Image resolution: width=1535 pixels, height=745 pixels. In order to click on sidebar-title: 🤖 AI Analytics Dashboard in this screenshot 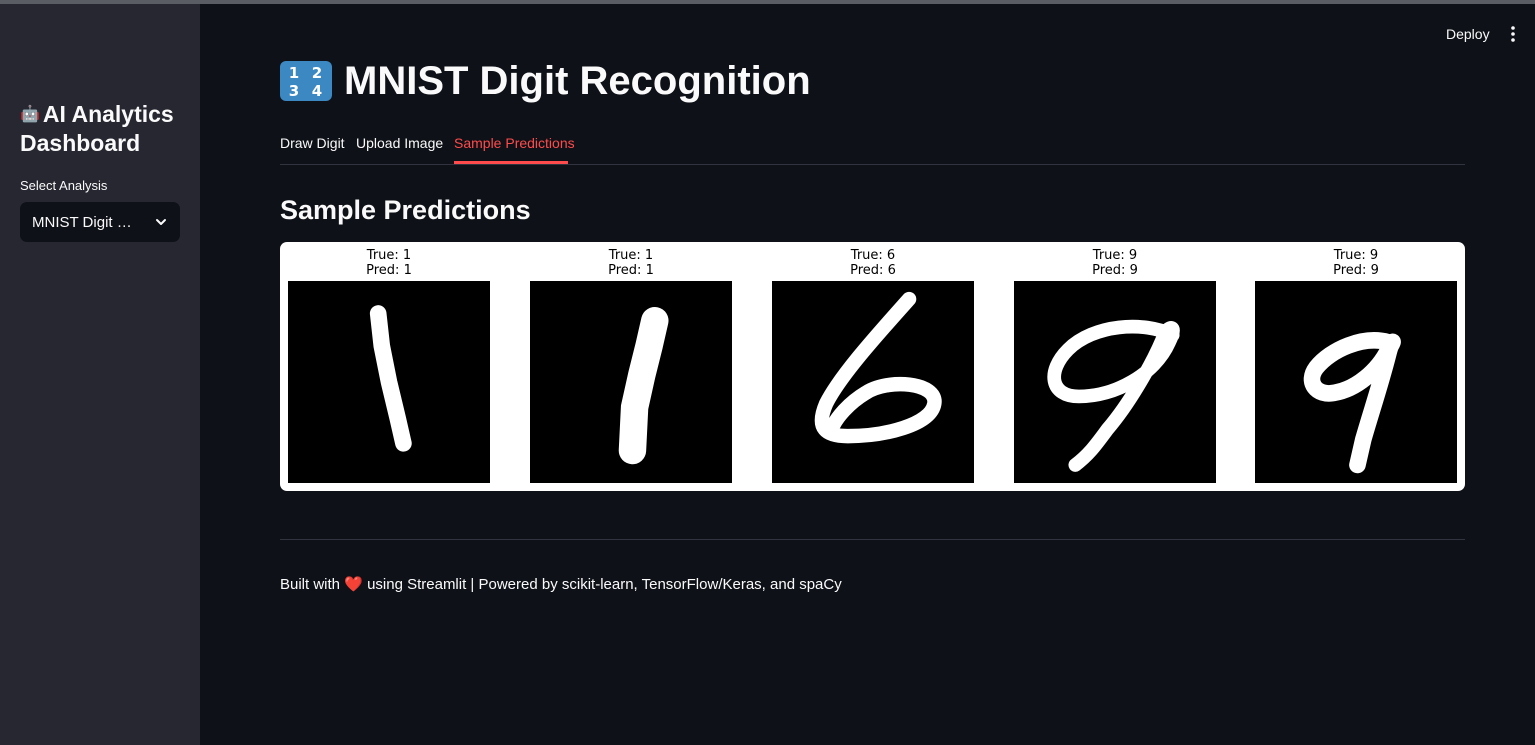, I will do `click(107, 129)`.